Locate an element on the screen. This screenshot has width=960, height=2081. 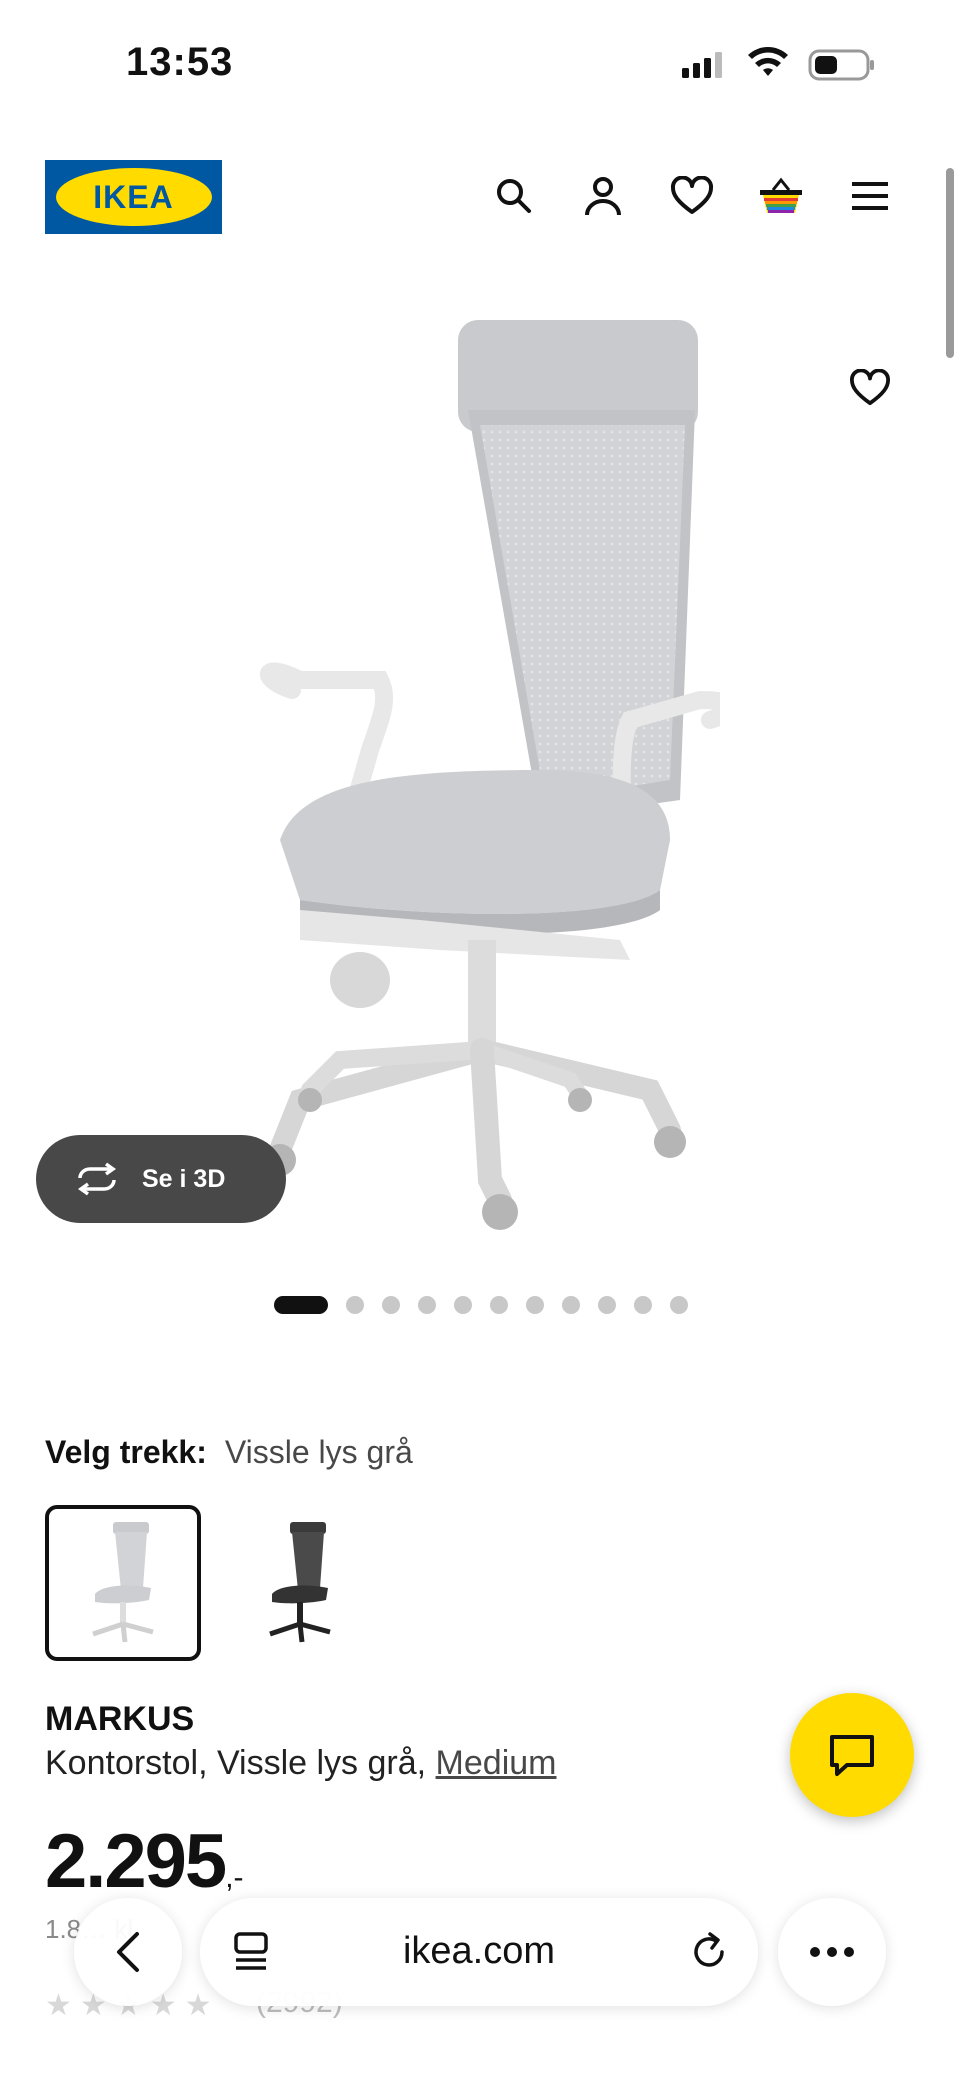
chair-thumbnail-dark is located at coordinates (300, 1582).